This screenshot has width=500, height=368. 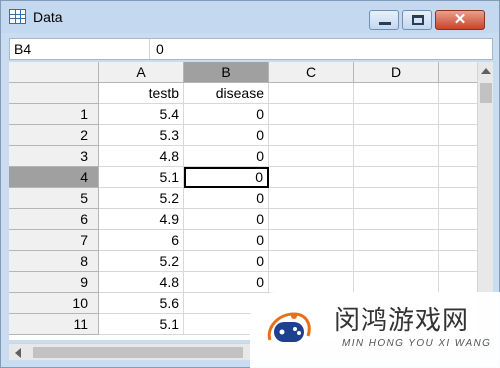 What do you see at coordinates (54, 261) in the screenshot?
I see `row-header: 8` at bounding box center [54, 261].